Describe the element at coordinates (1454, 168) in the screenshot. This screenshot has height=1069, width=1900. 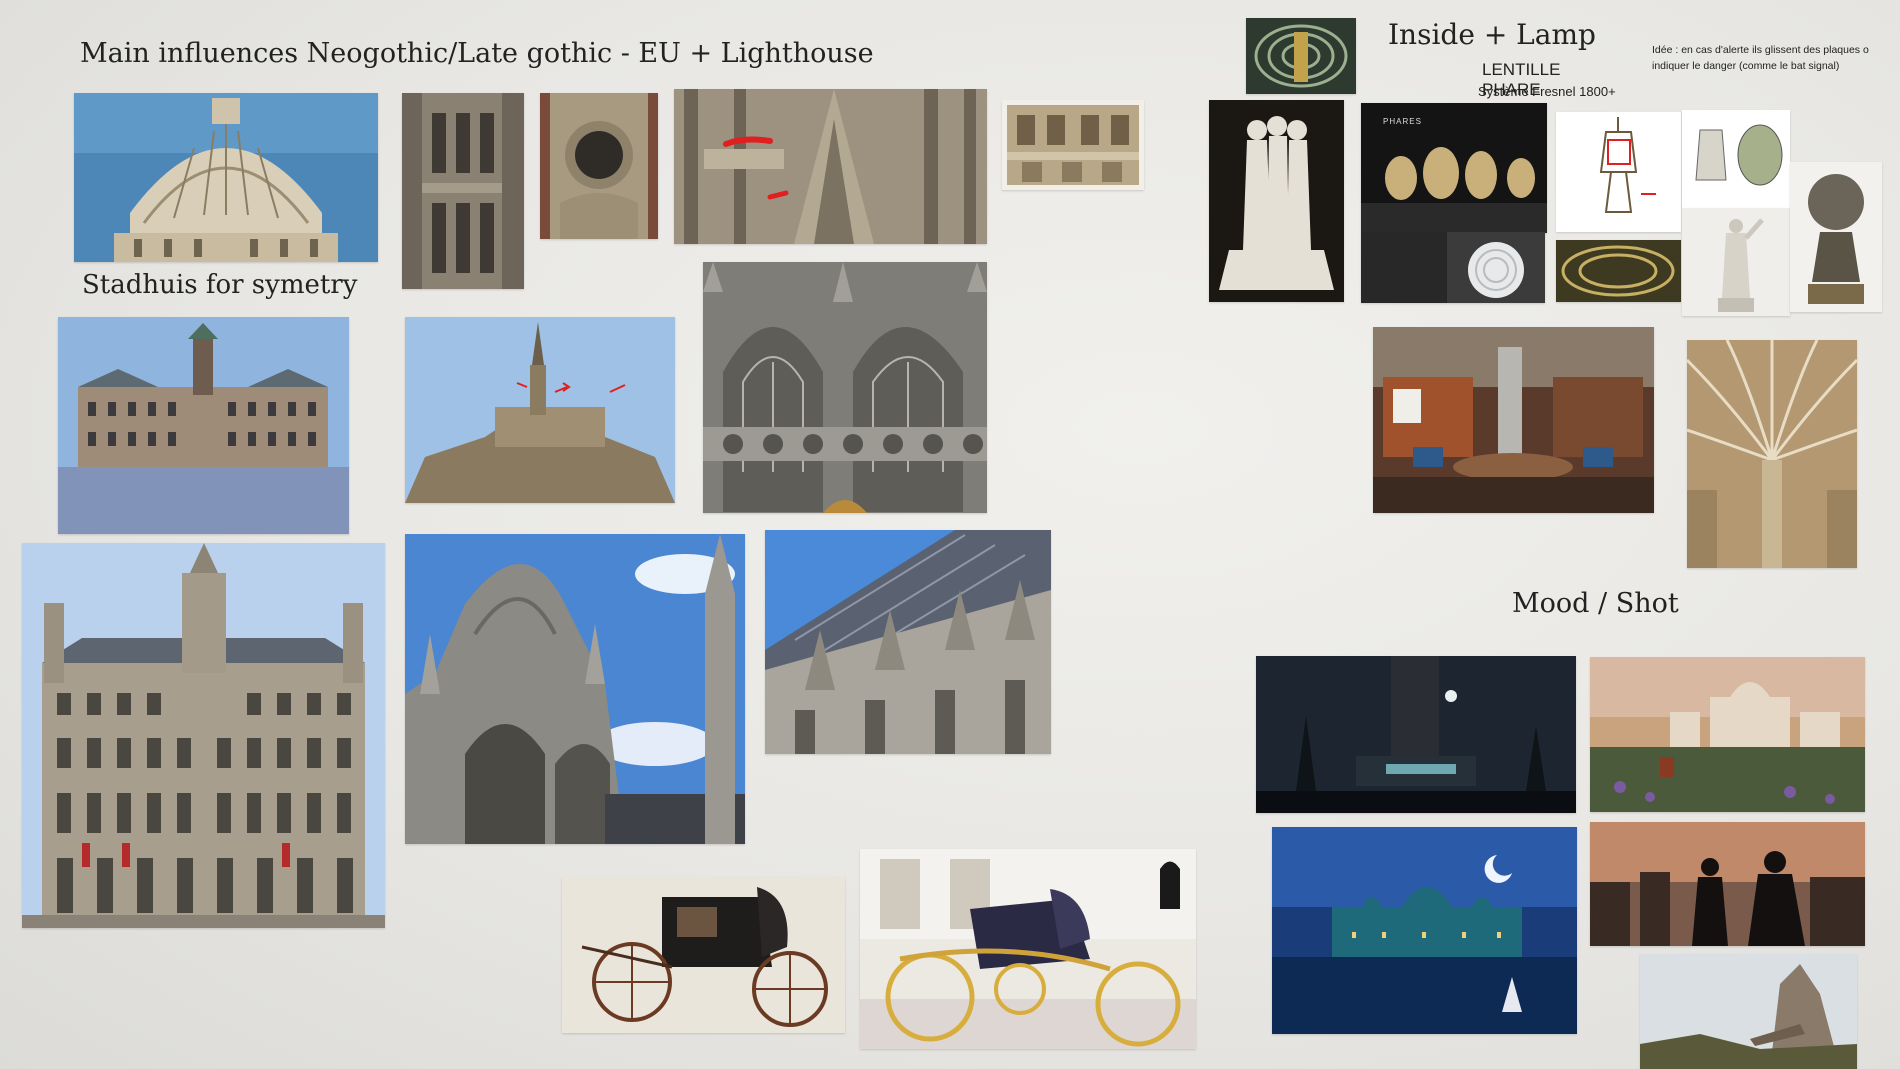
I see `photo-phares-exhibit: PHARES` at that location.